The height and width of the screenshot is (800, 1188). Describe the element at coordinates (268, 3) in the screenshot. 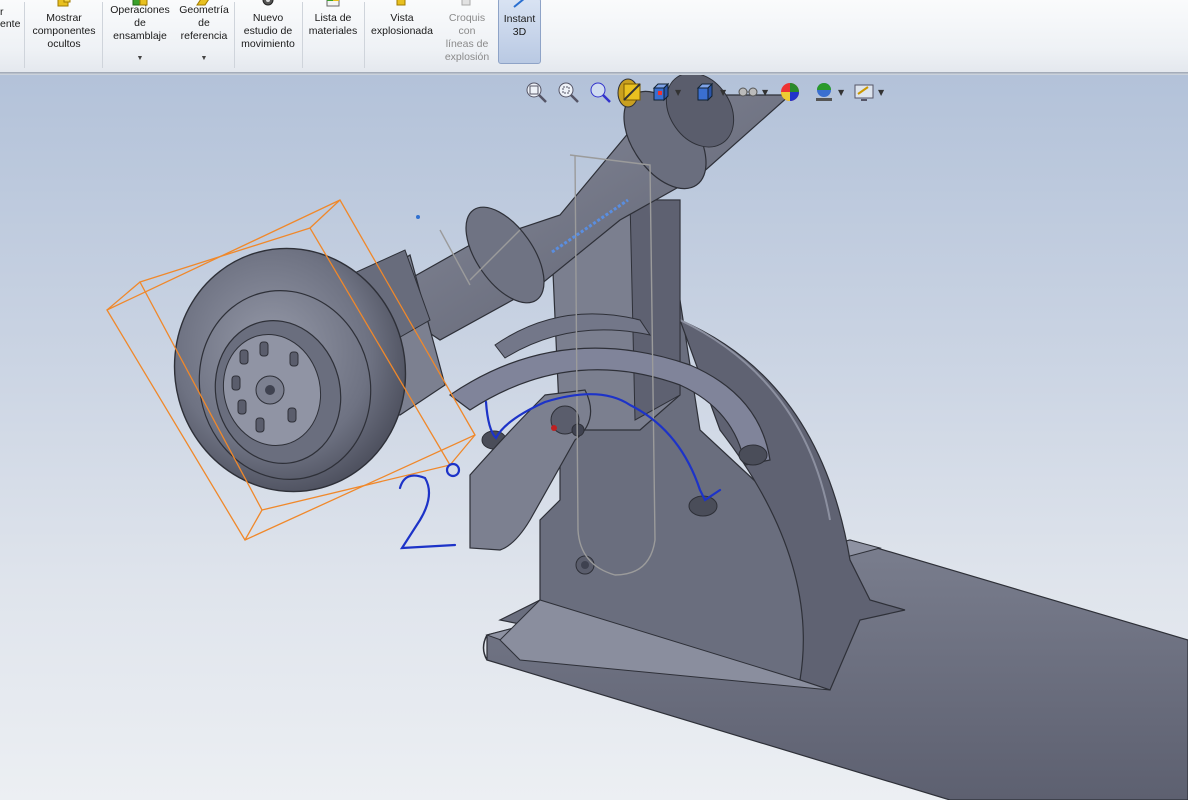

I see `motion-study-icon` at that location.